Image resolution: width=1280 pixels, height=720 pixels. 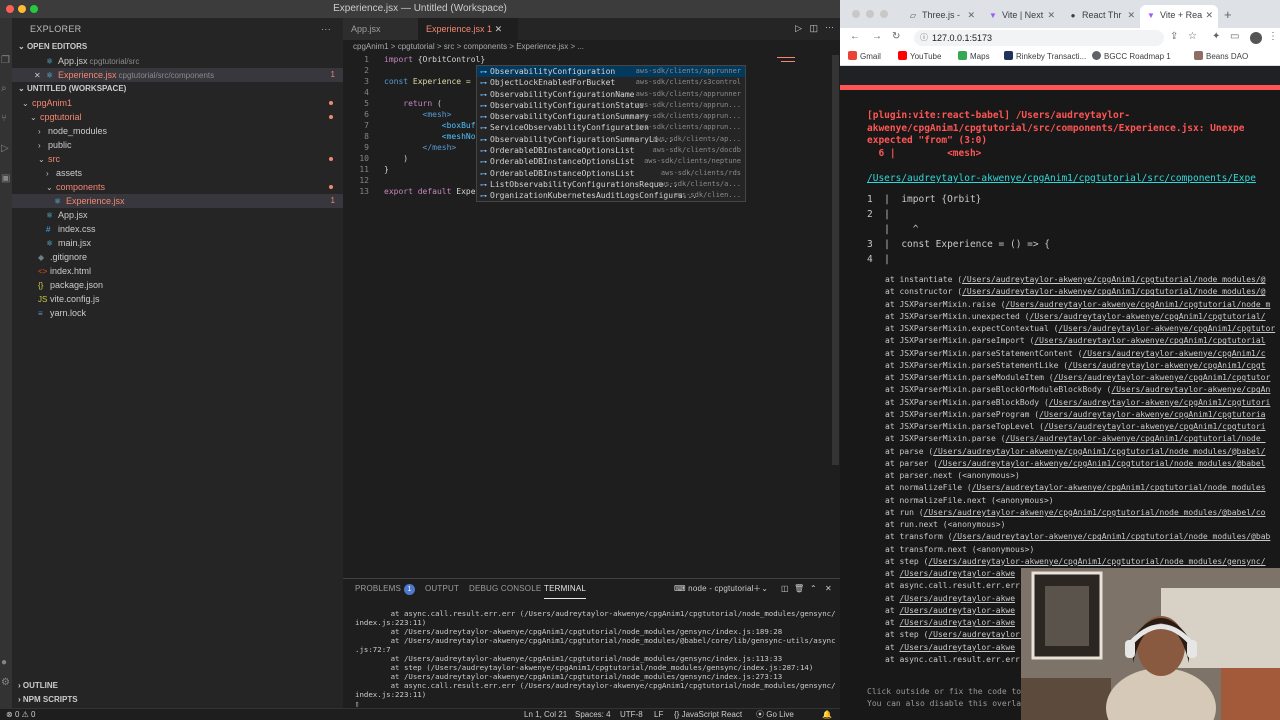 I want to click on folder-item: › node_modules, so click(x=177, y=131).